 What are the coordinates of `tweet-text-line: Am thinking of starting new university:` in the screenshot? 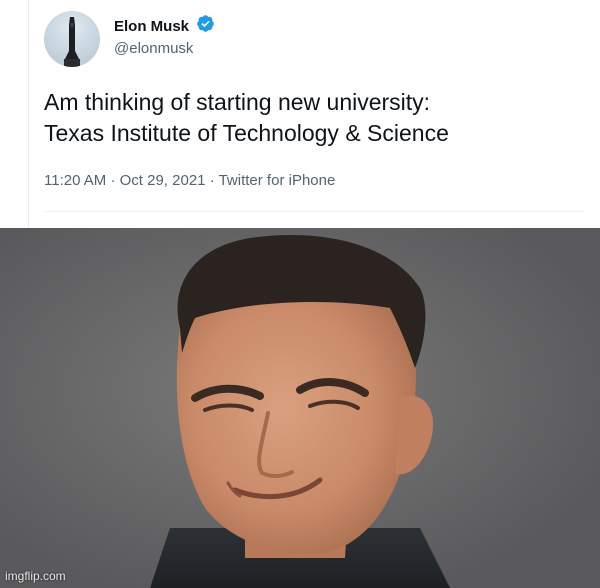 It's located at (237, 102).